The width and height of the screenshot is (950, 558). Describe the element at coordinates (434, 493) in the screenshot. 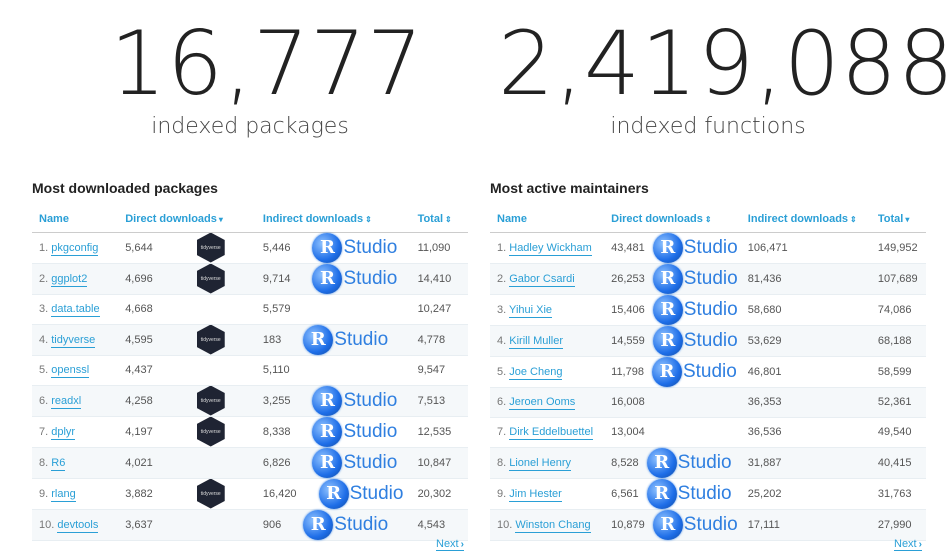

I see `total-value: 20,302` at that location.